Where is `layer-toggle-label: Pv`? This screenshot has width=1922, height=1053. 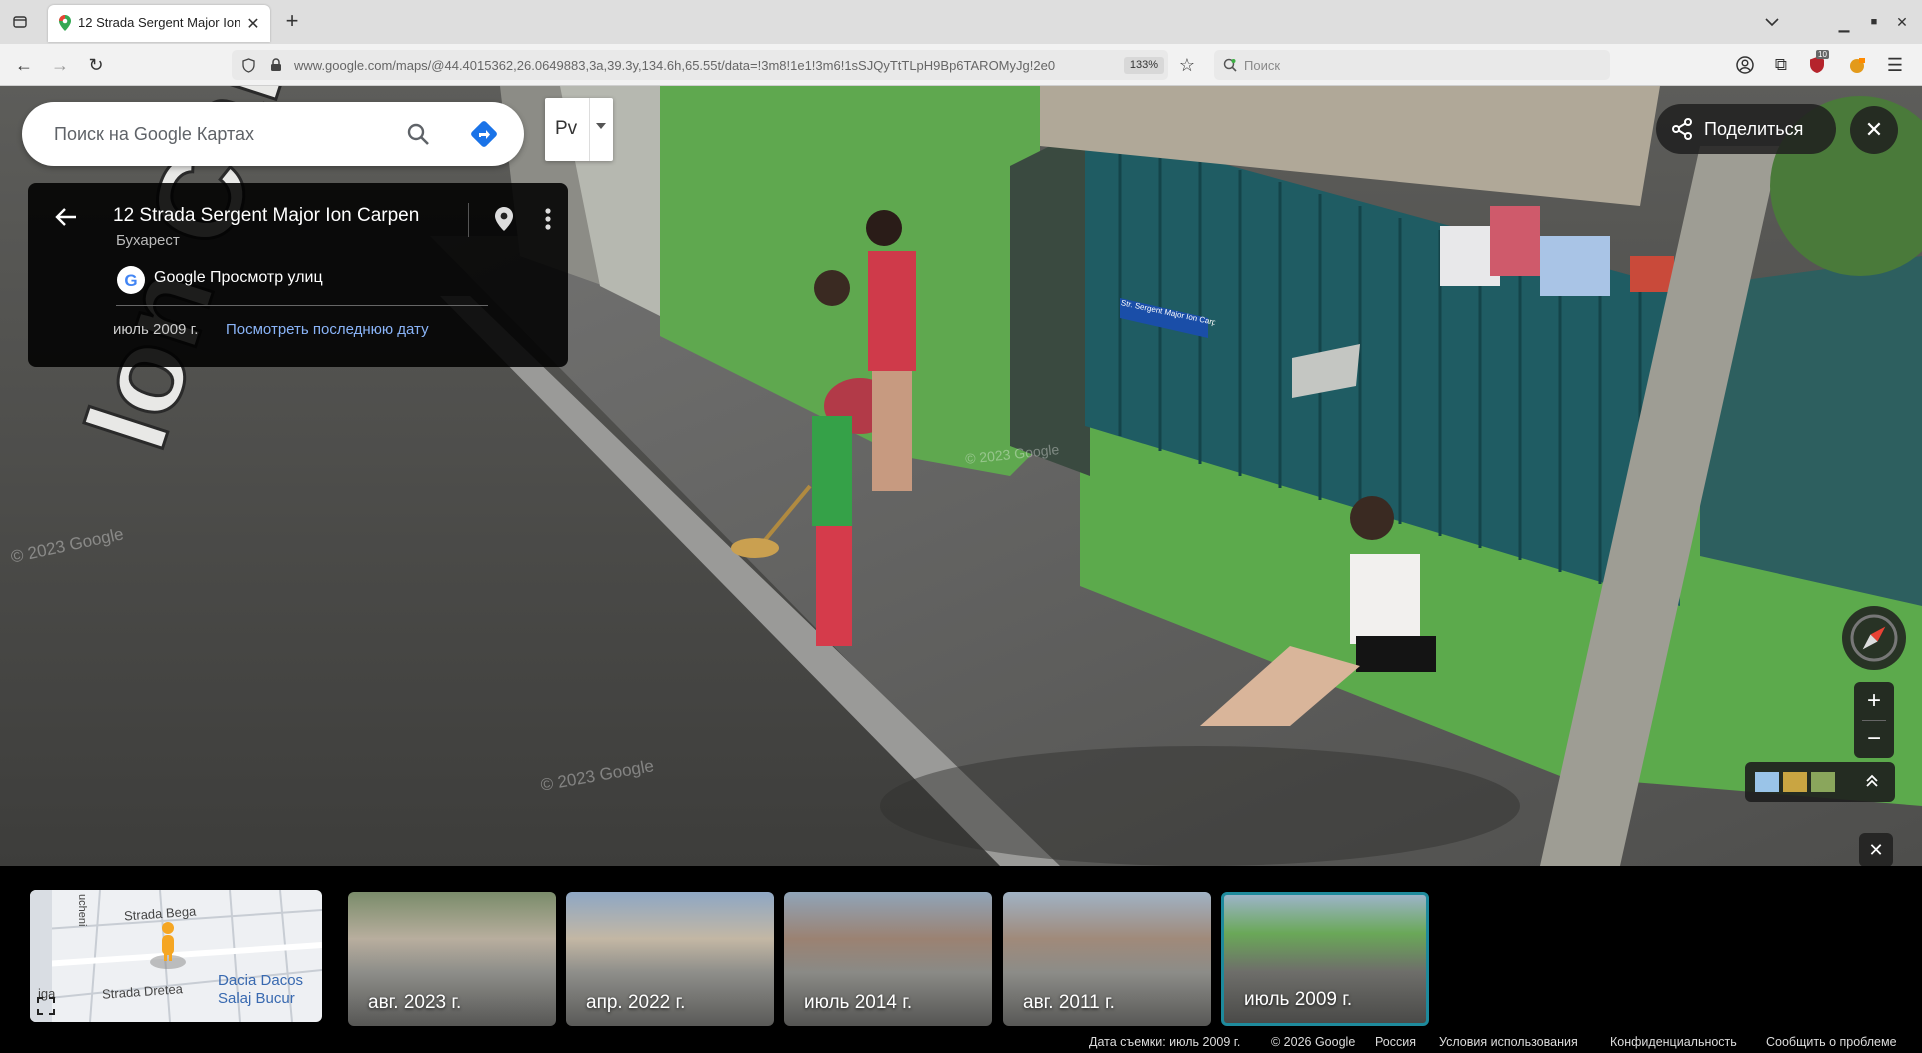 layer-toggle-label: Pv is located at coordinates (566, 128).